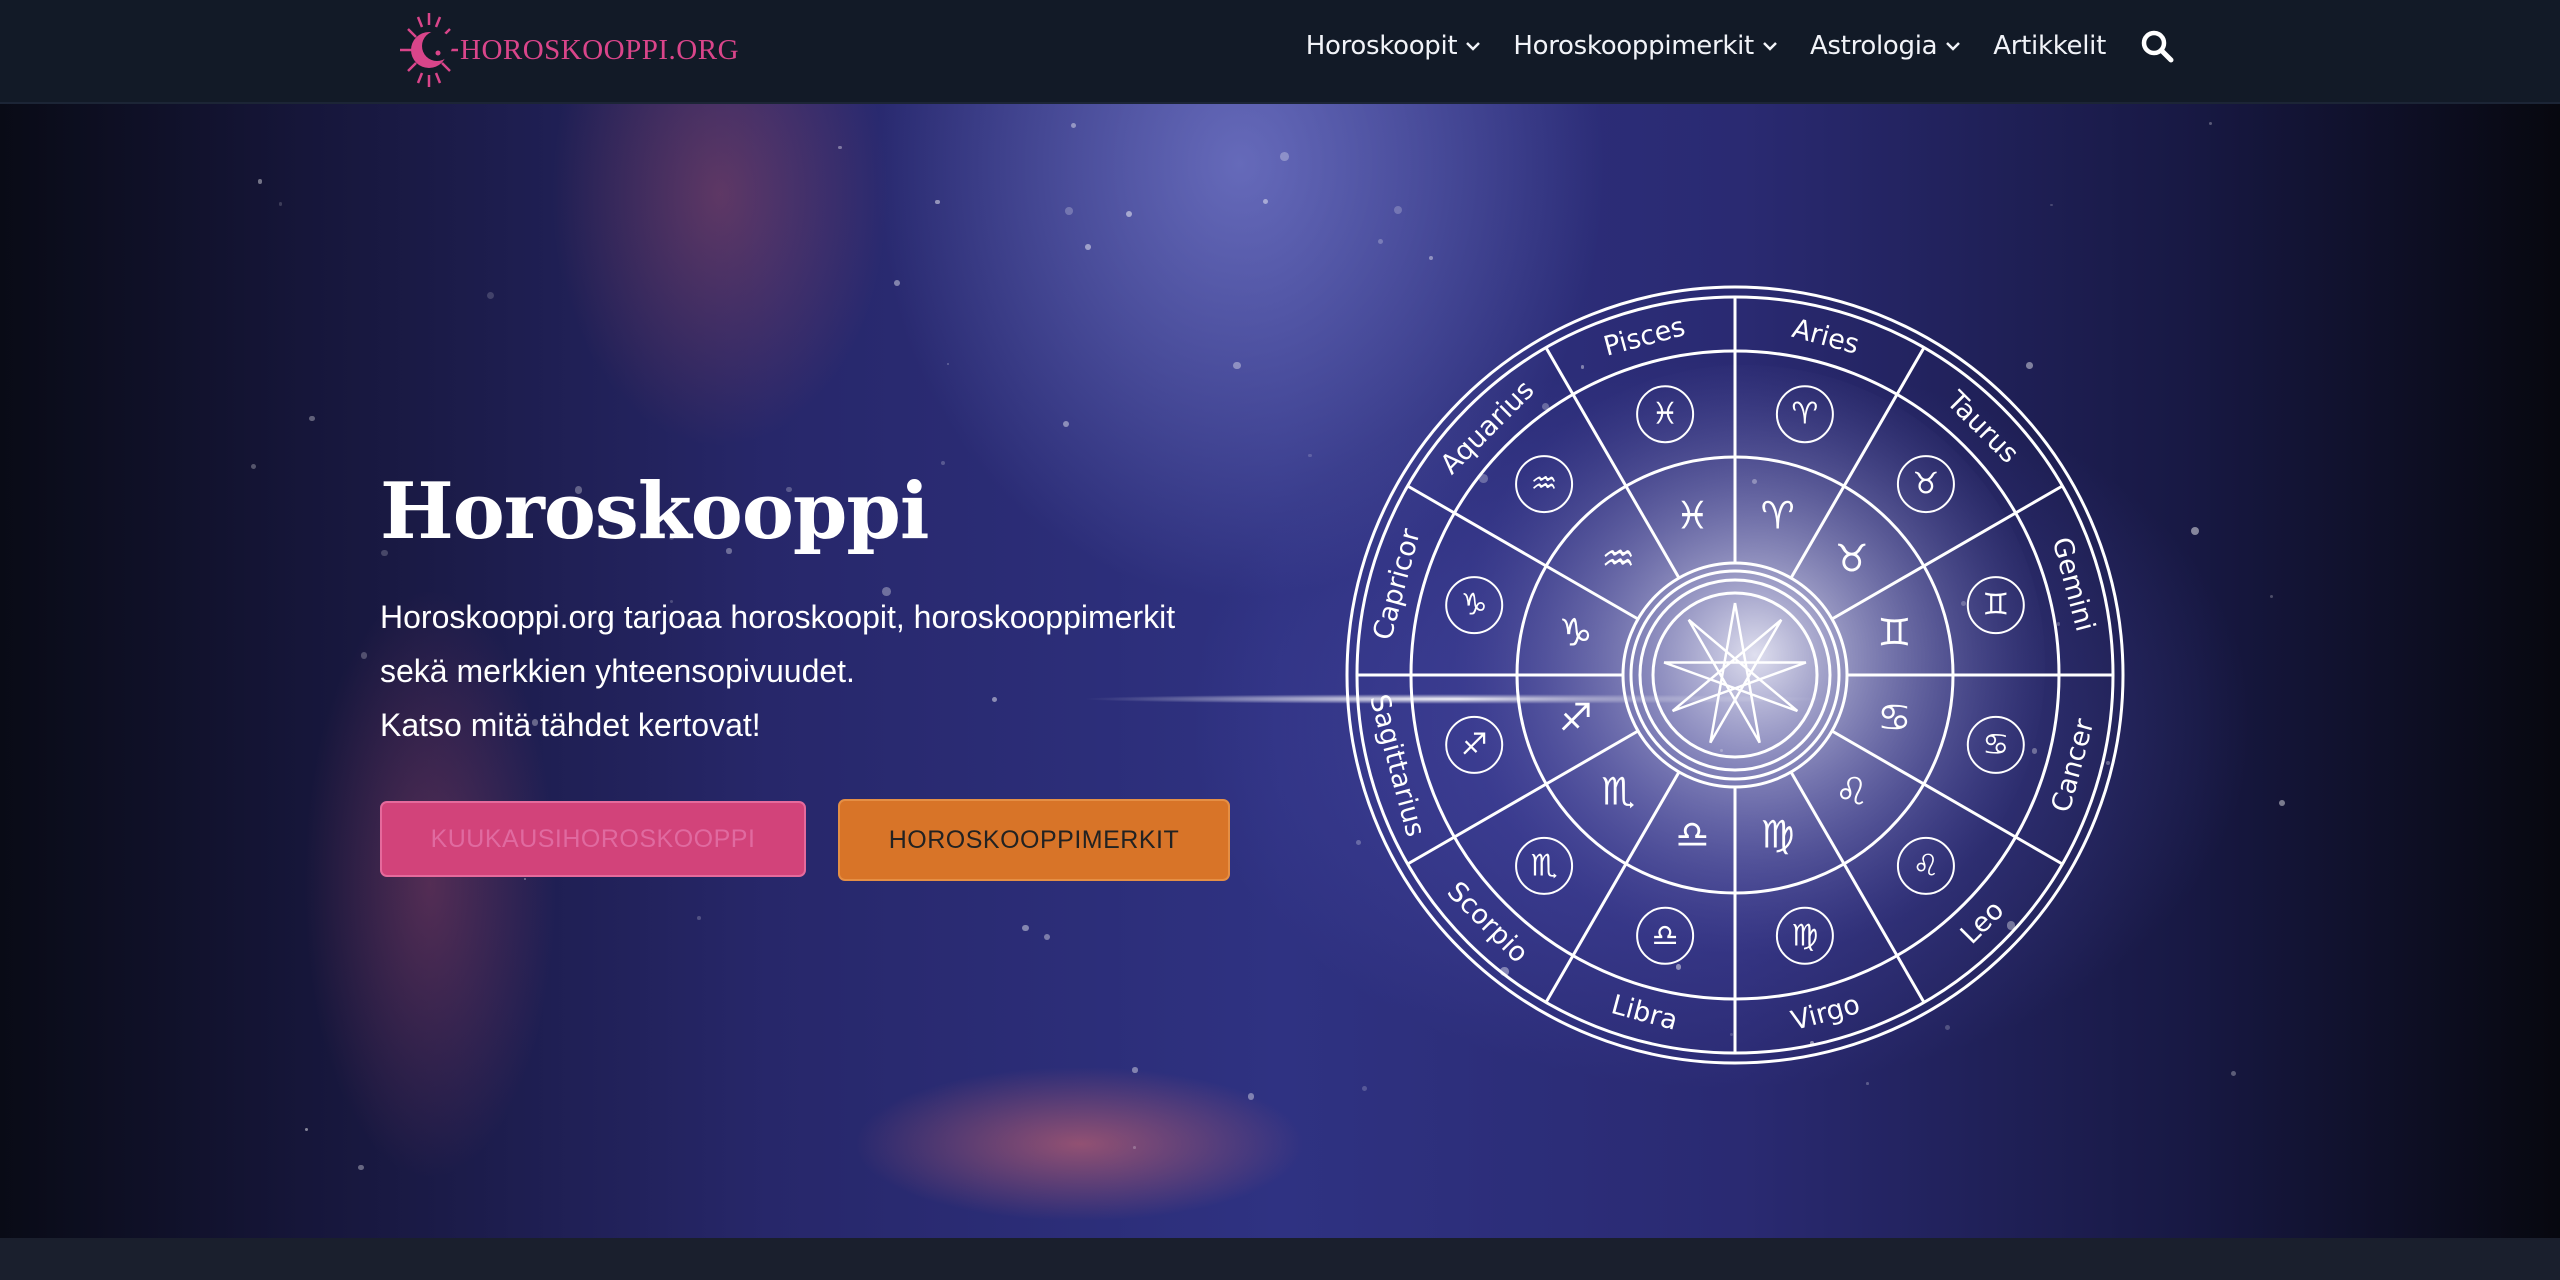 This screenshot has width=2560, height=1280. Describe the element at coordinates (600, 49) in the screenshot. I see `logo-text: HOROSKOOPPI.ORG` at that location.